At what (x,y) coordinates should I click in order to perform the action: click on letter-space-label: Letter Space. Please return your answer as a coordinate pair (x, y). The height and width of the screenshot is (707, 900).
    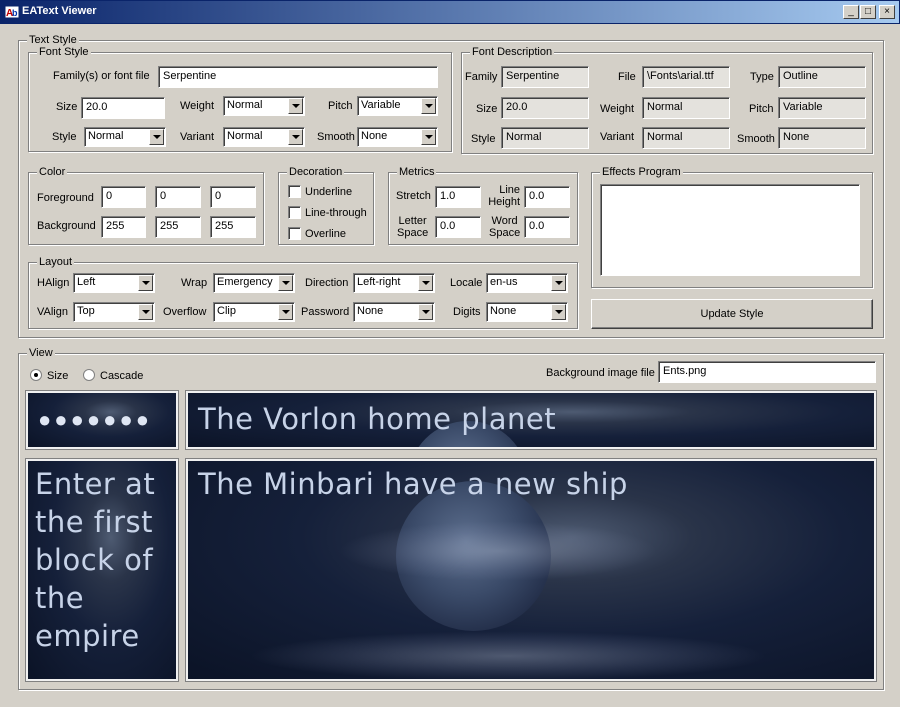
    Looking at the image, I should click on (412, 227).